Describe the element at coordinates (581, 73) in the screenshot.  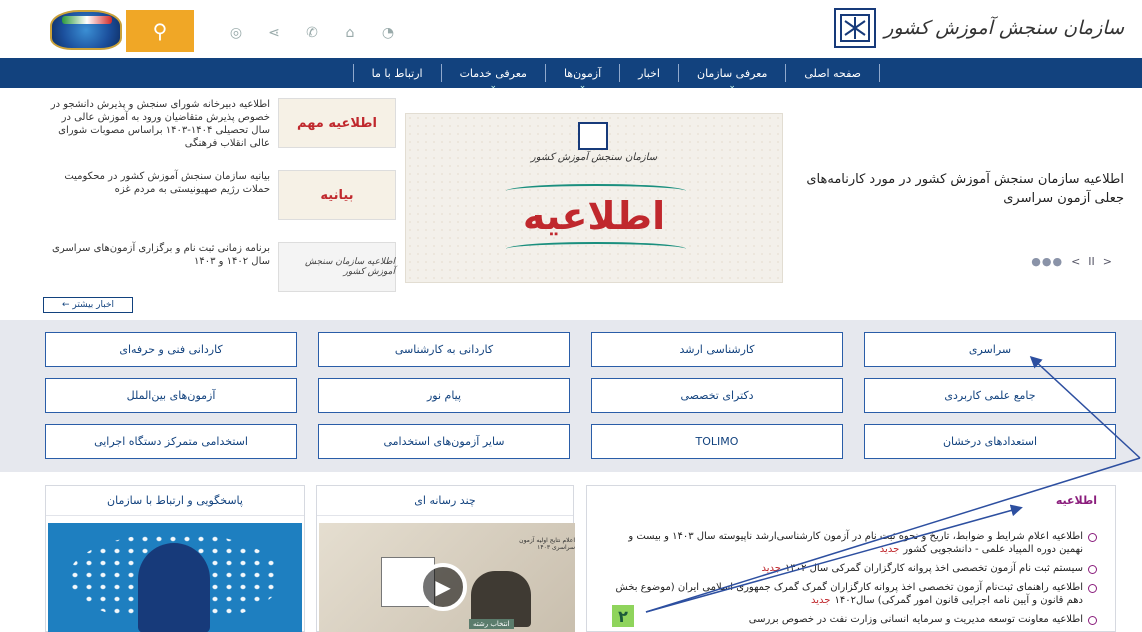
I see `nav-item: آزمون‌ها` at that location.